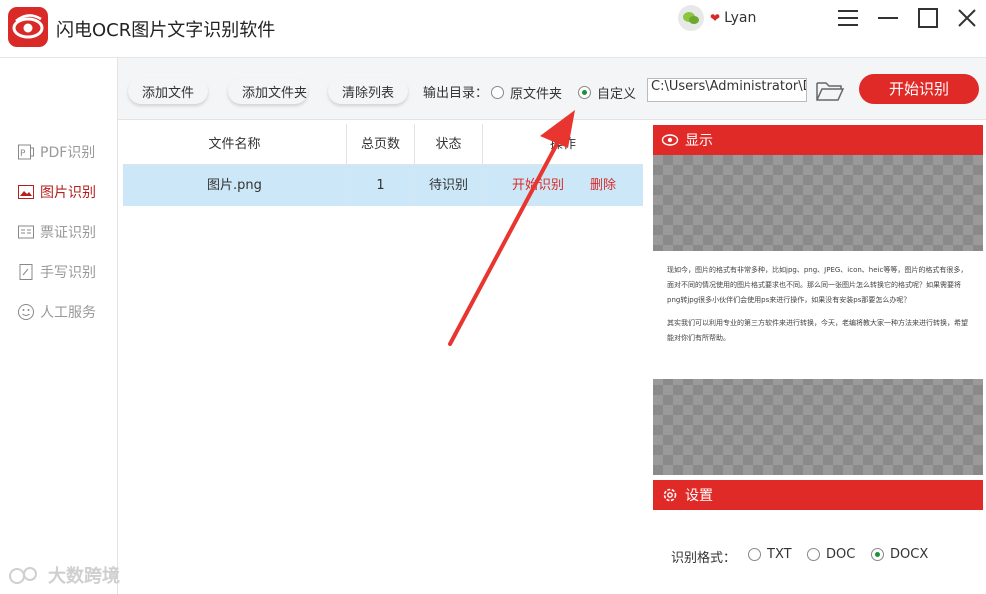 The height and width of the screenshot is (594, 986). I want to click on vip-icon: ❤, so click(715, 18).